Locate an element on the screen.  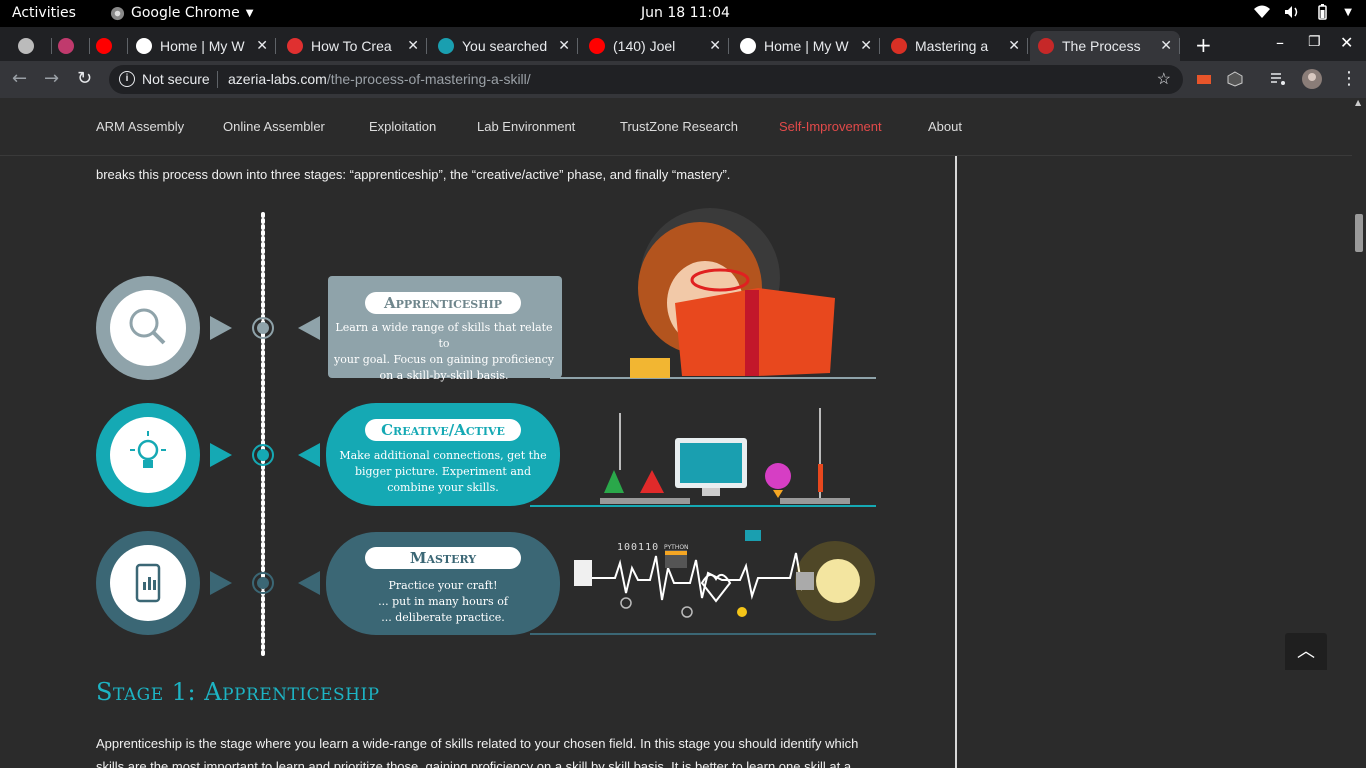
tab-title: How To Crea is located at coordinates (351, 46).